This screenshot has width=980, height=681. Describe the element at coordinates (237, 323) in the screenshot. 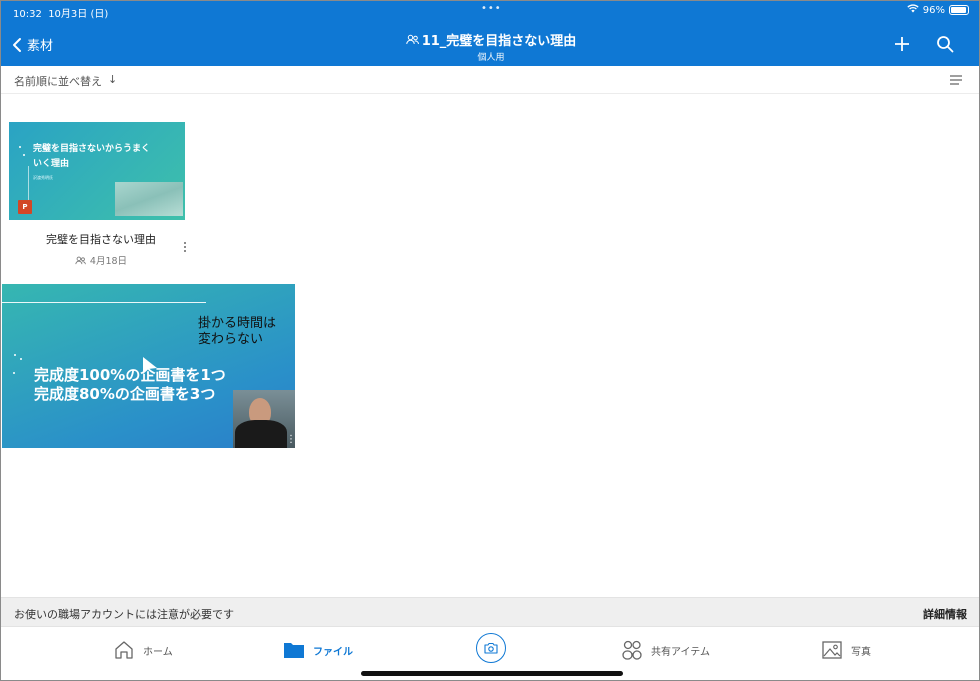

I see `video-note-line-1: 掛かる時間は` at that location.